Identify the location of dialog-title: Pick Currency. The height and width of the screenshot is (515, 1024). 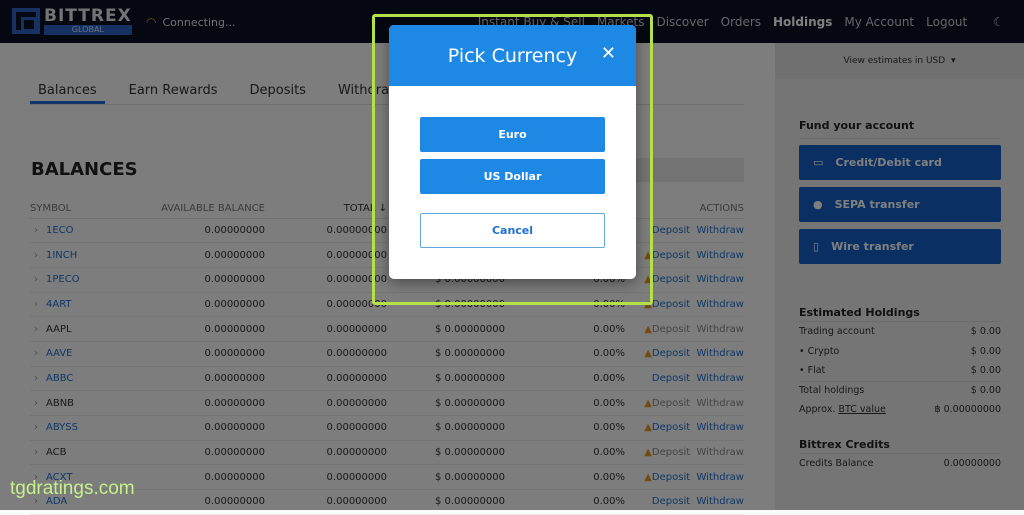
(512, 55).